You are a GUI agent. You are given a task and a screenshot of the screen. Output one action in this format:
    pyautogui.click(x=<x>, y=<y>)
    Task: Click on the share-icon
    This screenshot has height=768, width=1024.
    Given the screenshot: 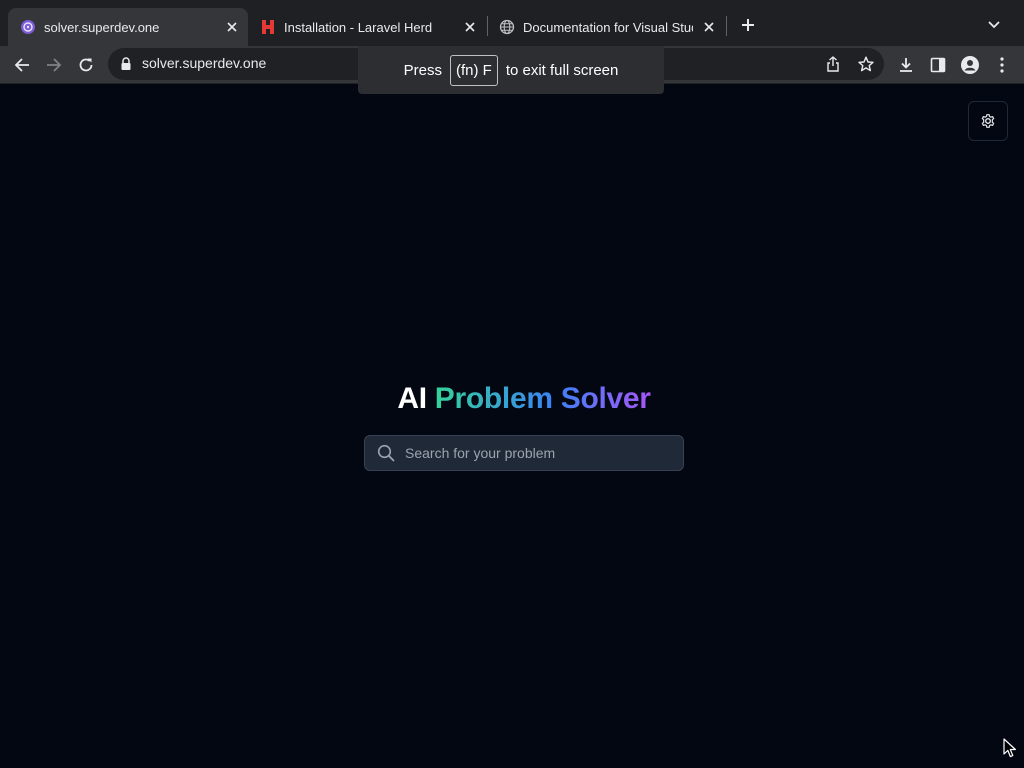 What is the action you would take?
    pyautogui.click(x=833, y=64)
    